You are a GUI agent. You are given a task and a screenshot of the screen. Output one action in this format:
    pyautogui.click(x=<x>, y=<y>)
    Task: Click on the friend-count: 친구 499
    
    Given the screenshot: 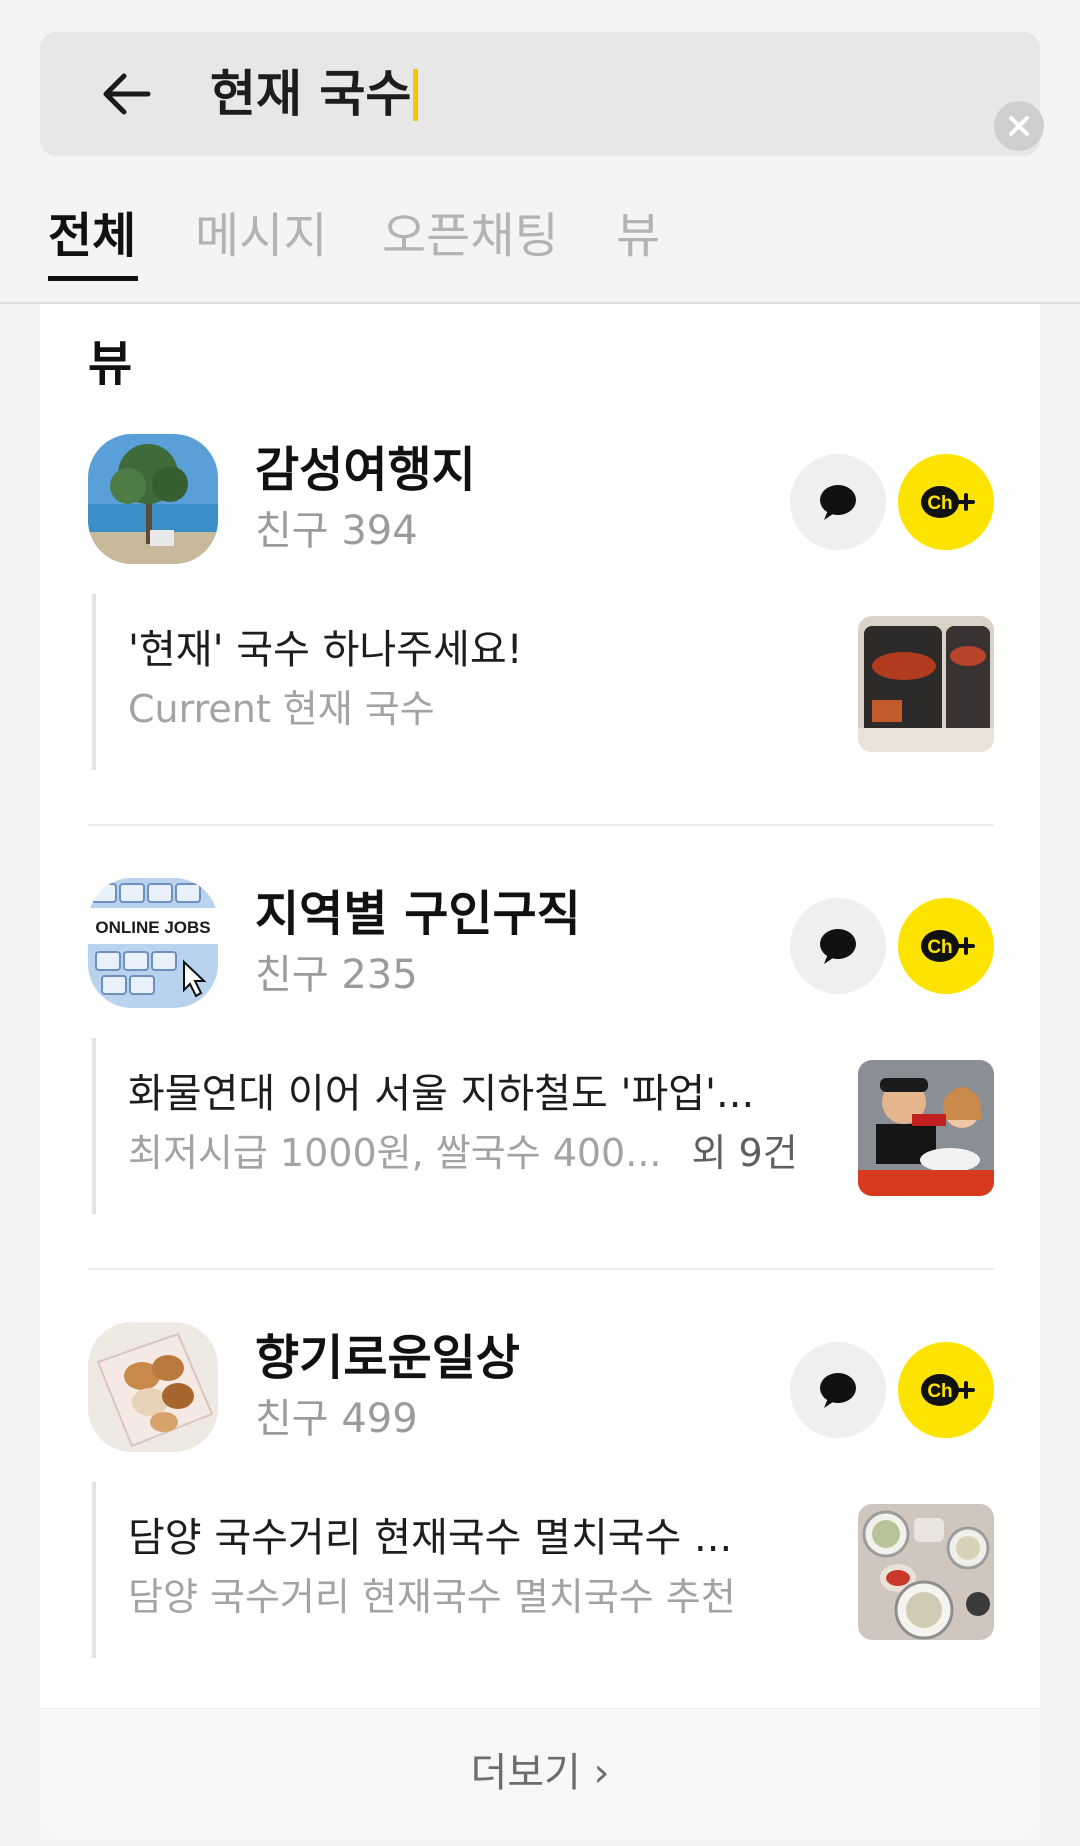 What is the action you would take?
    pyautogui.click(x=336, y=1419)
    